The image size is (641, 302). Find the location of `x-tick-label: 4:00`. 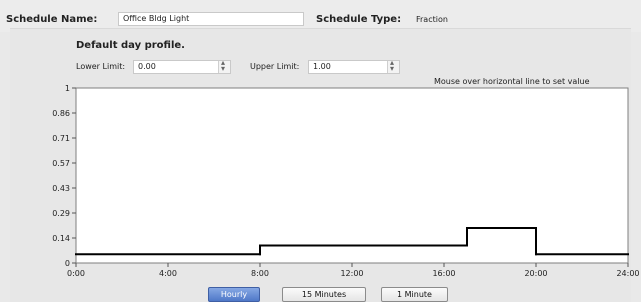

x-tick-label: 4:00 is located at coordinates (168, 273).